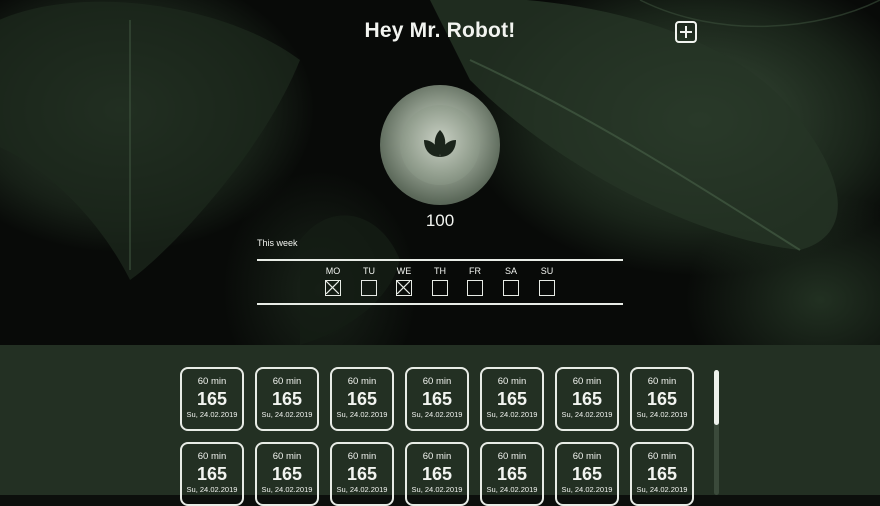 The height and width of the screenshot is (506, 880). I want to click on day-checkbox-we, so click(404, 288).